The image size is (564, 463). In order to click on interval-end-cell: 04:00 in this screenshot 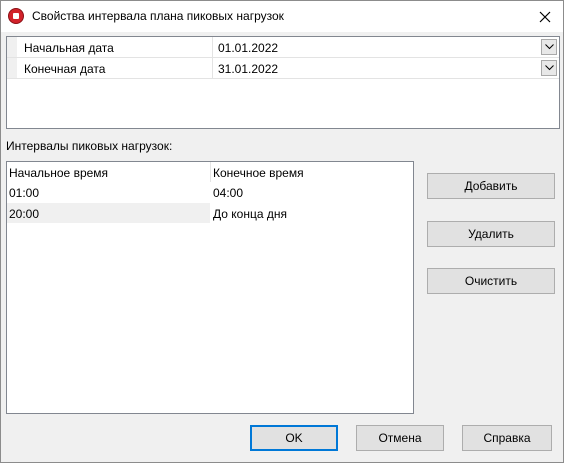, I will do `click(228, 193)`.